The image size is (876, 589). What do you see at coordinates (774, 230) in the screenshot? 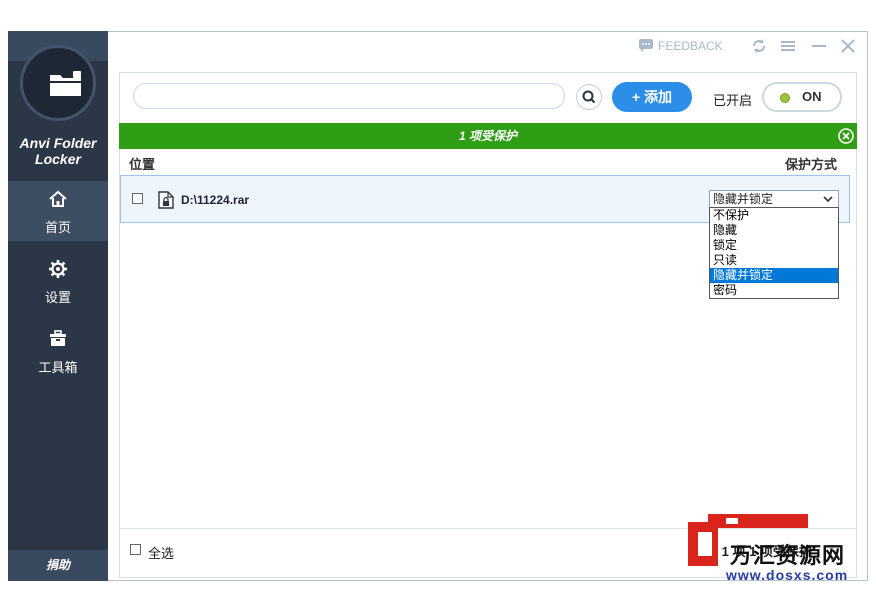
I see `dropdown-option: 隐藏` at bounding box center [774, 230].